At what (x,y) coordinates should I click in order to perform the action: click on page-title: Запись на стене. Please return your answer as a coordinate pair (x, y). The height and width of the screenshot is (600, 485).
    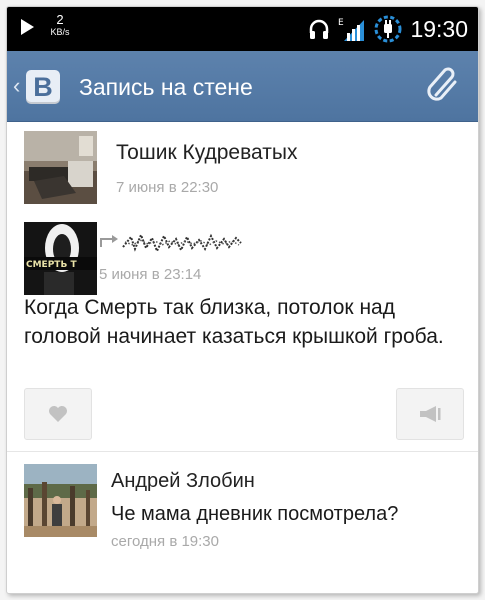
    Looking at the image, I should click on (166, 87).